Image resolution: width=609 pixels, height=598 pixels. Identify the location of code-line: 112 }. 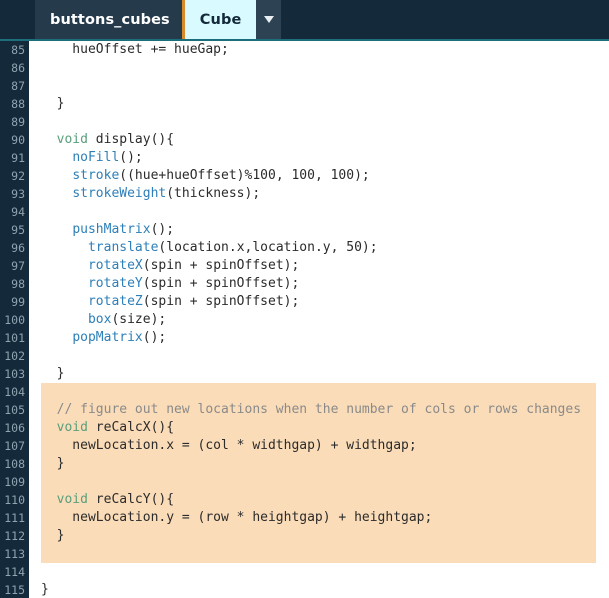
(304, 536).